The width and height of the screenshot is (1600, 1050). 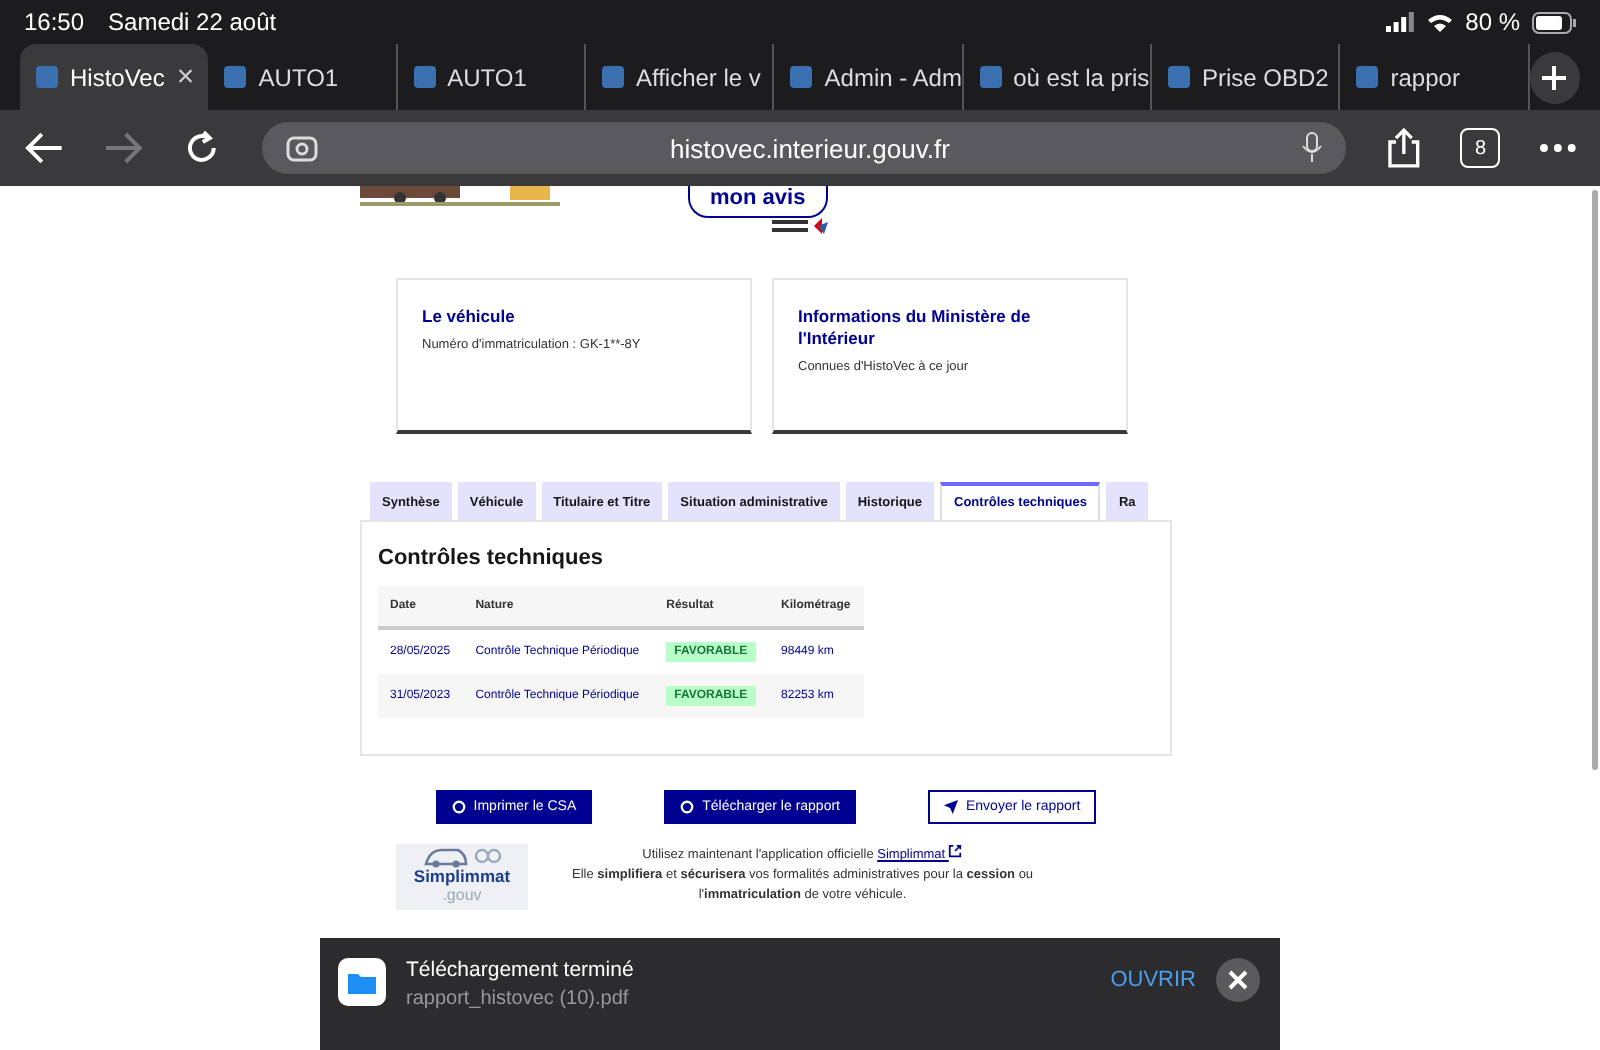 I want to click on card-title: Le véhicule, so click(x=469, y=317).